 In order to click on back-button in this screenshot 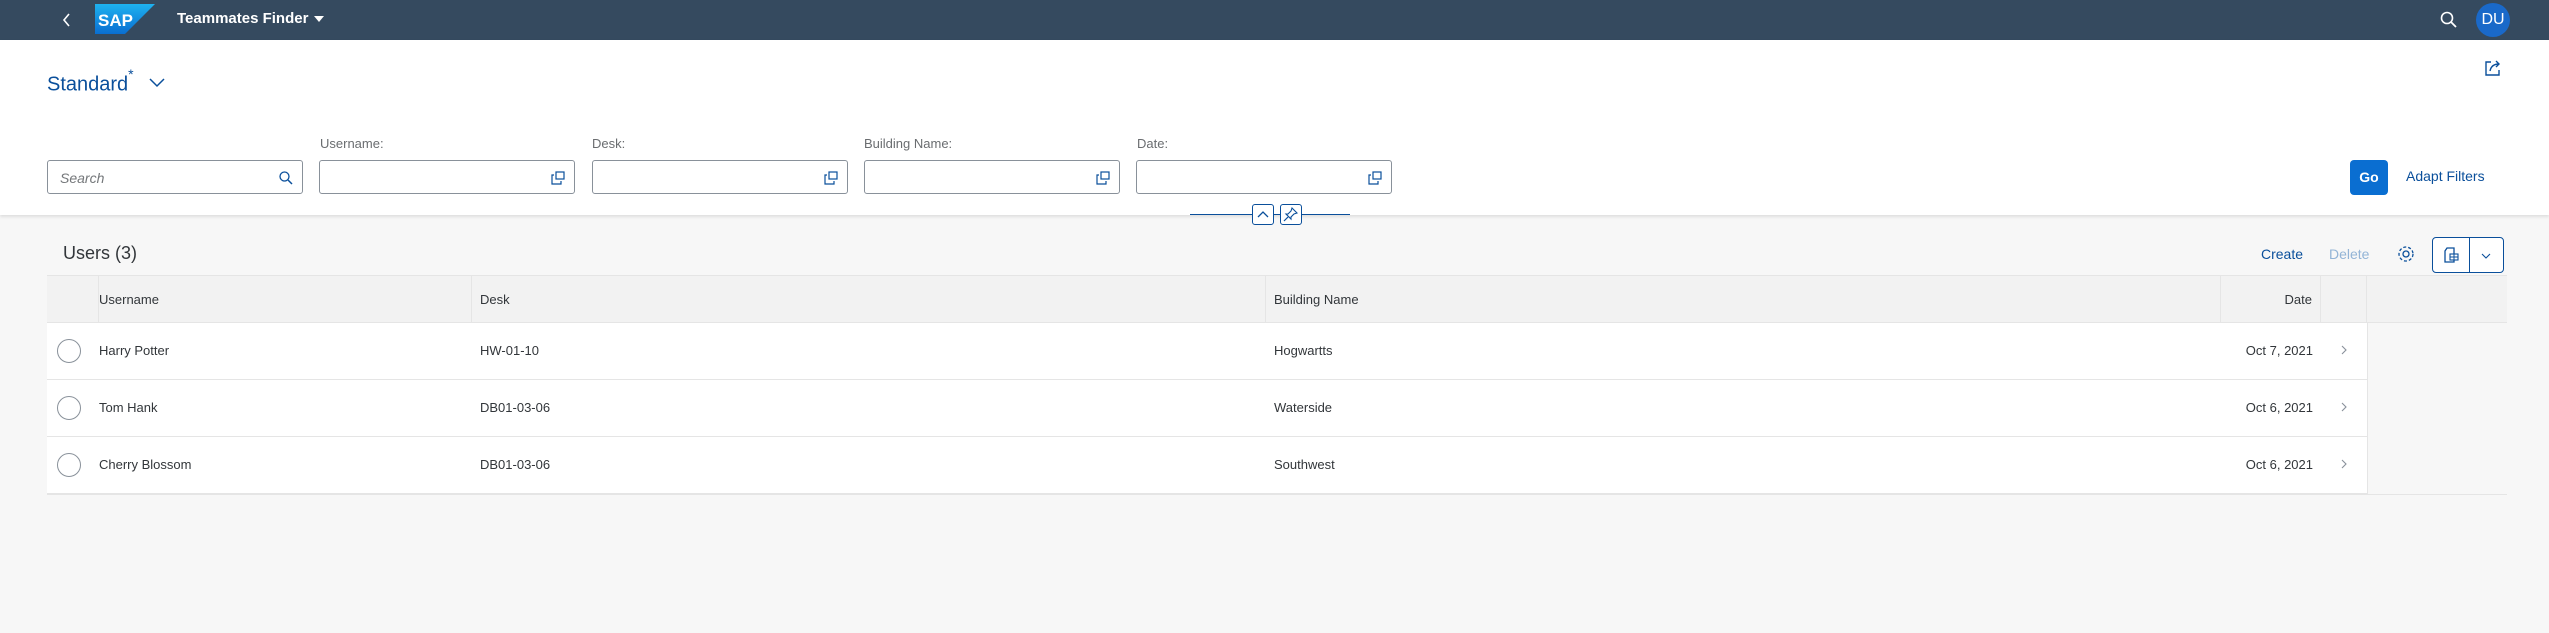, I will do `click(67, 20)`.